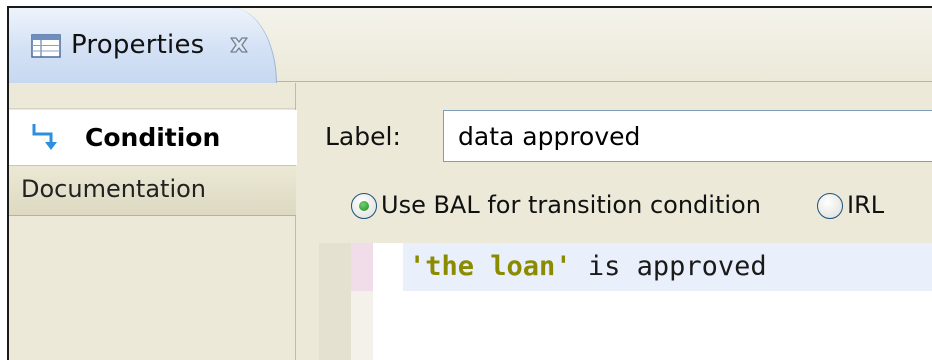 The width and height of the screenshot is (932, 360). What do you see at coordinates (687, 136) in the screenshot?
I see `label-field` at bounding box center [687, 136].